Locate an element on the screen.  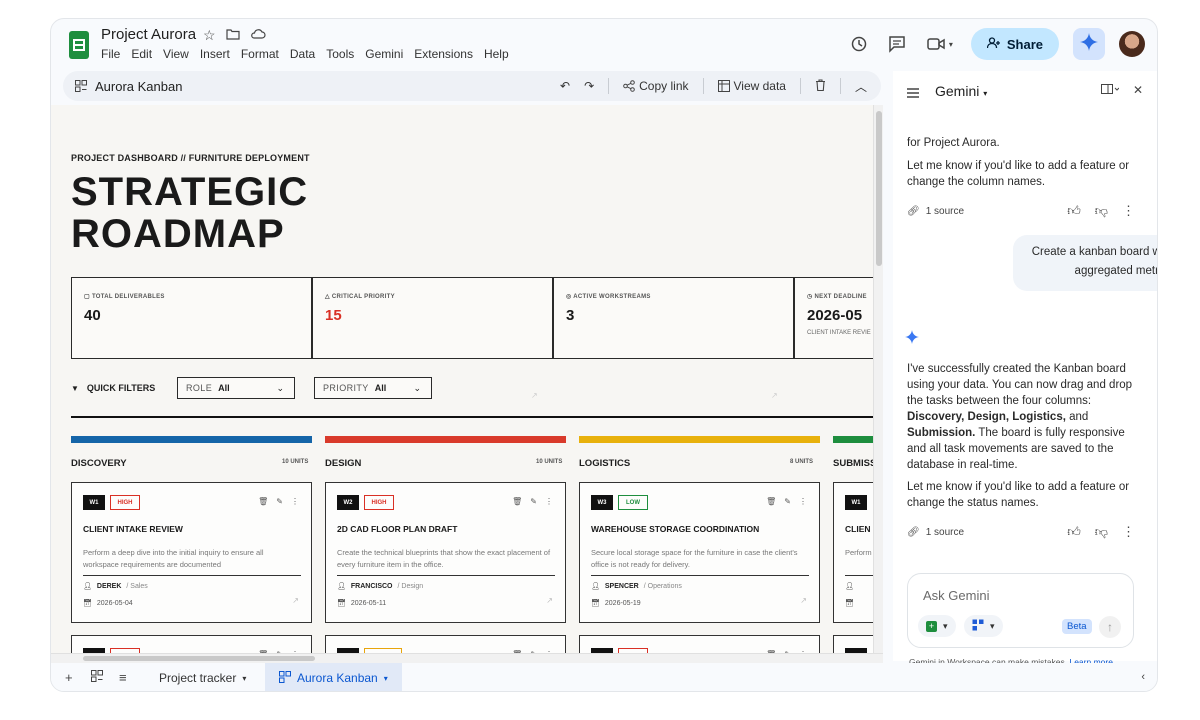
undo-icon: ↶ is located at coordinates (565, 86).